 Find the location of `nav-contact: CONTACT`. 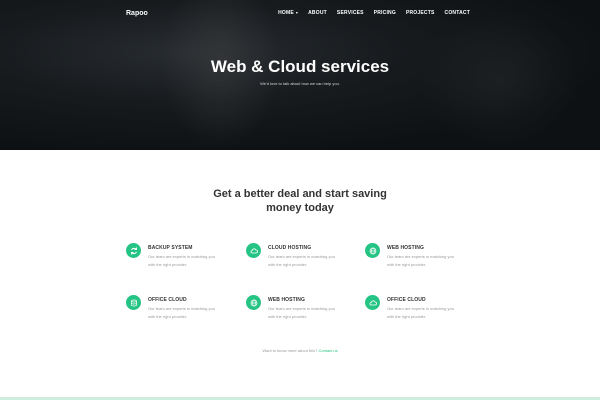

nav-contact: CONTACT is located at coordinates (457, 13).